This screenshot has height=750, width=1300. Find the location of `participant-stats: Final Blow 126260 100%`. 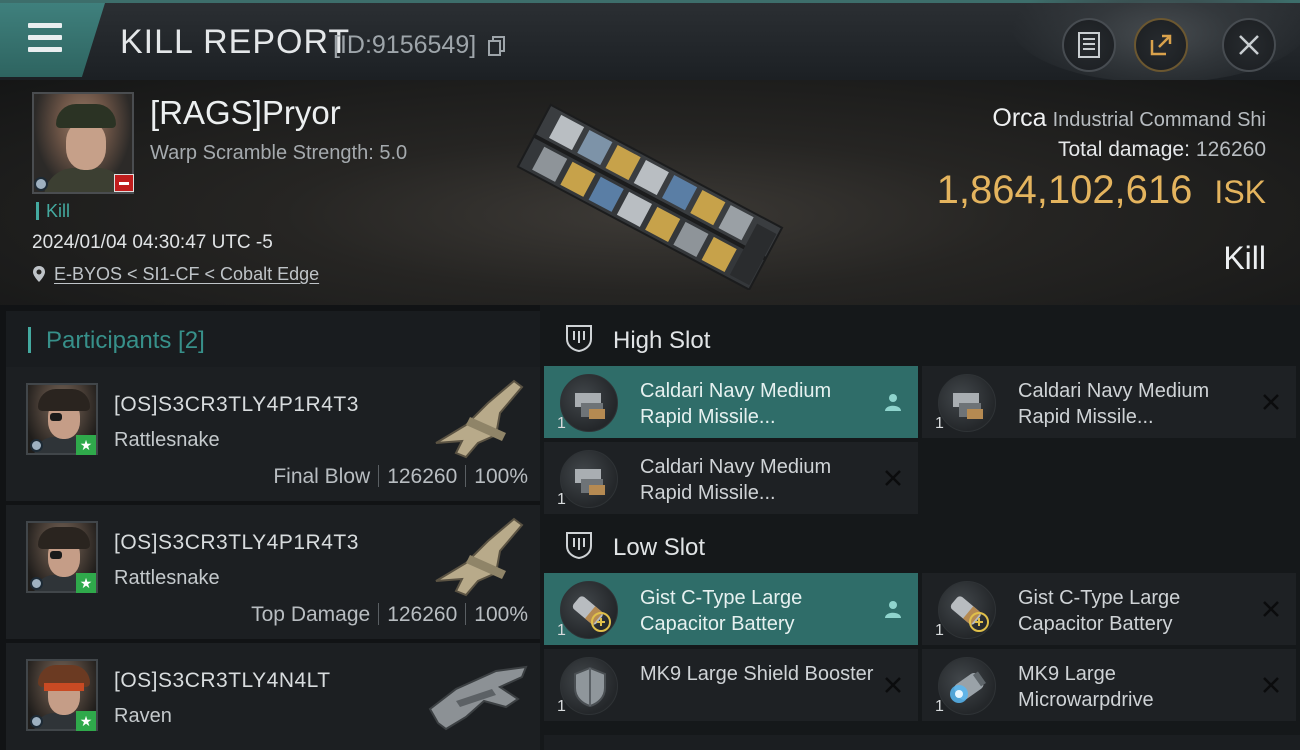

participant-stats: Final Blow 126260 100% is located at coordinates (400, 477).